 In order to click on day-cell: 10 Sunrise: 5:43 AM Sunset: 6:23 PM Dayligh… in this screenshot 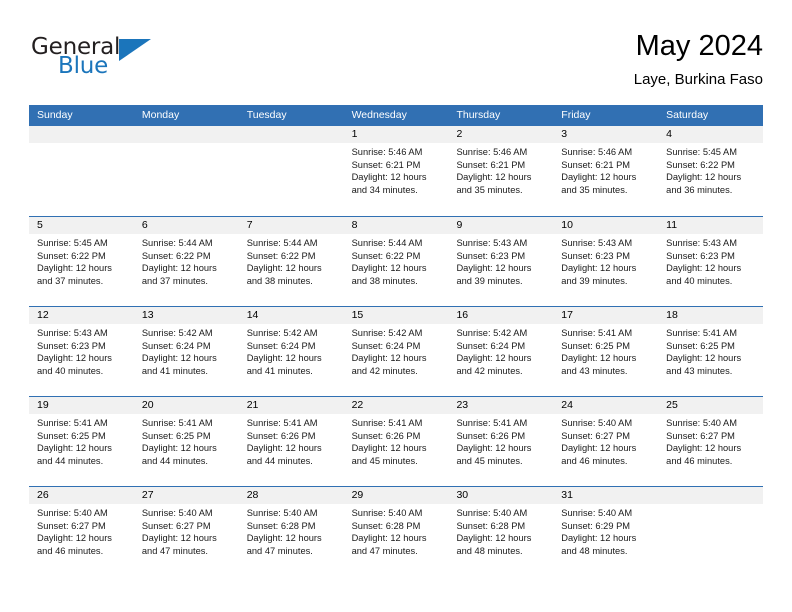, I will do `click(606, 261)`.